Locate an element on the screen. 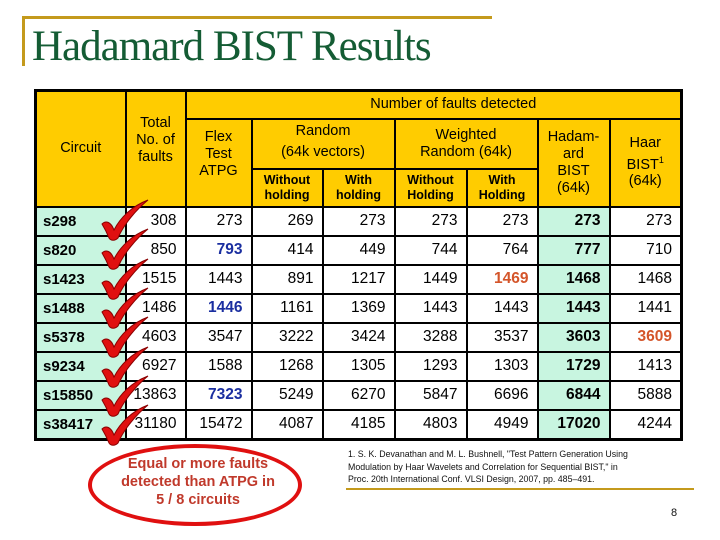 The width and height of the screenshot is (720, 540). cell-rand-w: 1369 is located at coordinates (358, 308).